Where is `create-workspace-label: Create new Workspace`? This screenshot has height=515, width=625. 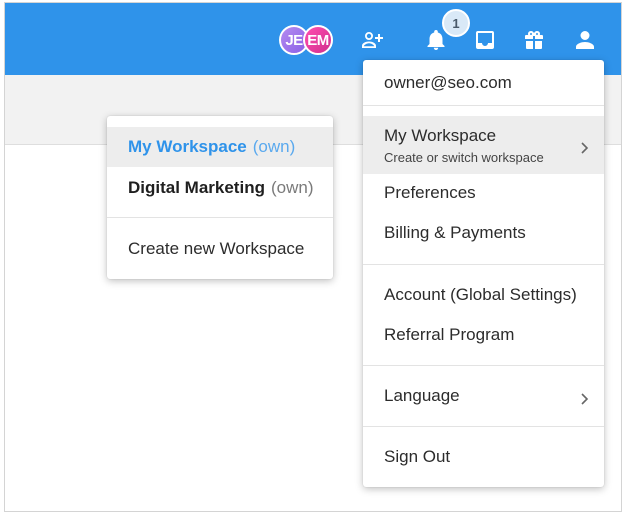
create-workspace-label: Create new Workspace is located at coordinates (216, 248).